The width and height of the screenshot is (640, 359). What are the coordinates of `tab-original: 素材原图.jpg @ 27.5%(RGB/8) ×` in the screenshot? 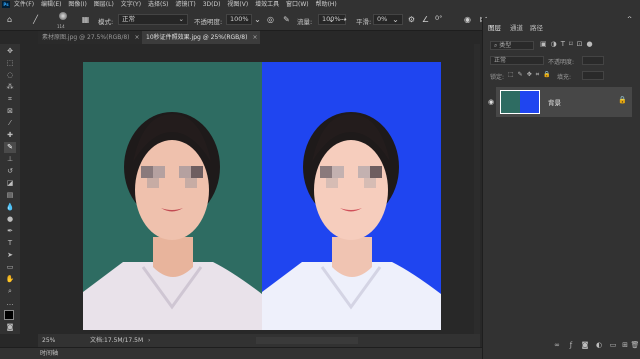 It's located at (90, 37).